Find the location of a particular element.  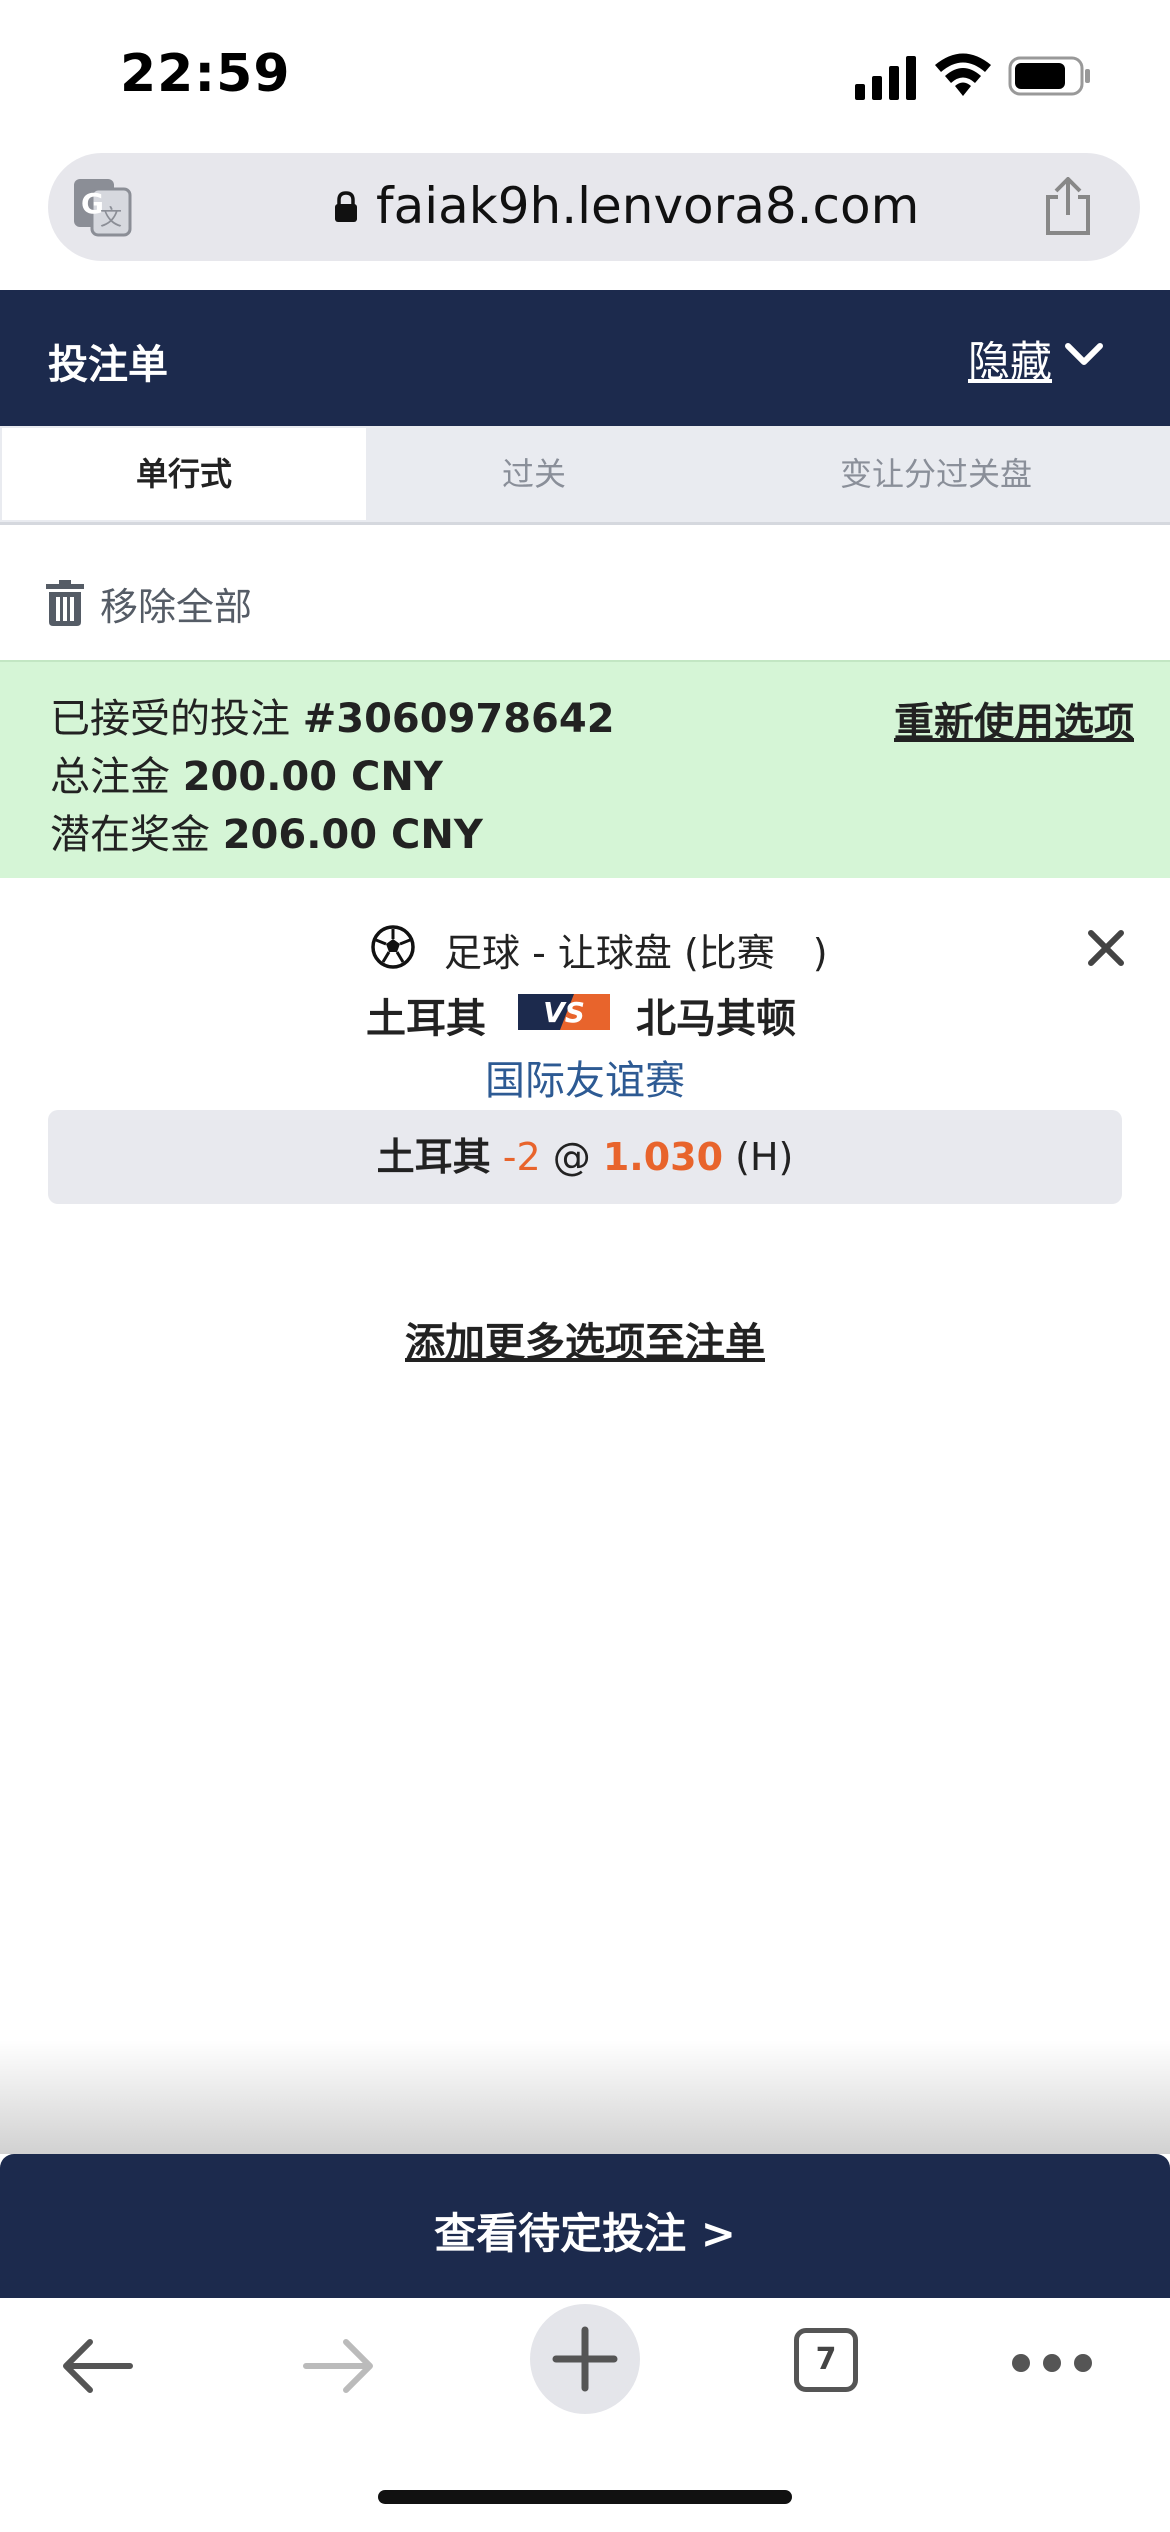

add-more-selections: 添加更多选项至注单 is located at coordinates (585, 1339).